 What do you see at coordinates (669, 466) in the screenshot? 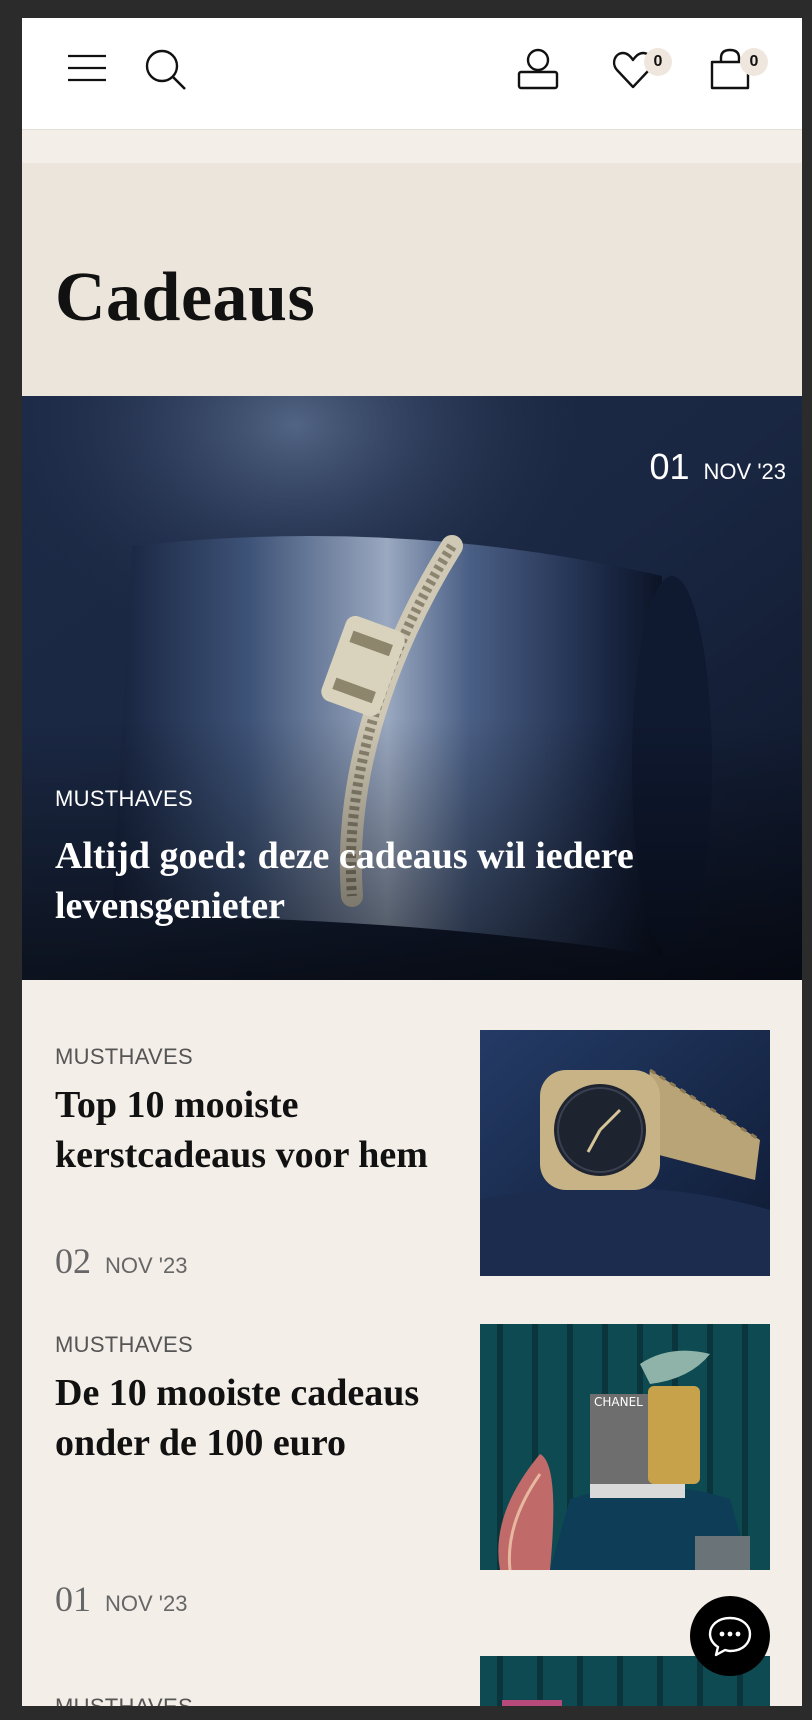
I see `featured-date-day: 01` at bounding box center [669, 466].